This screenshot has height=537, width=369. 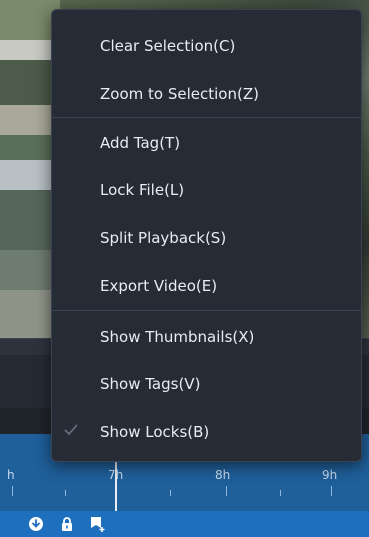 I want to click on timeline-label: 9h, so click(x=330, y=475).